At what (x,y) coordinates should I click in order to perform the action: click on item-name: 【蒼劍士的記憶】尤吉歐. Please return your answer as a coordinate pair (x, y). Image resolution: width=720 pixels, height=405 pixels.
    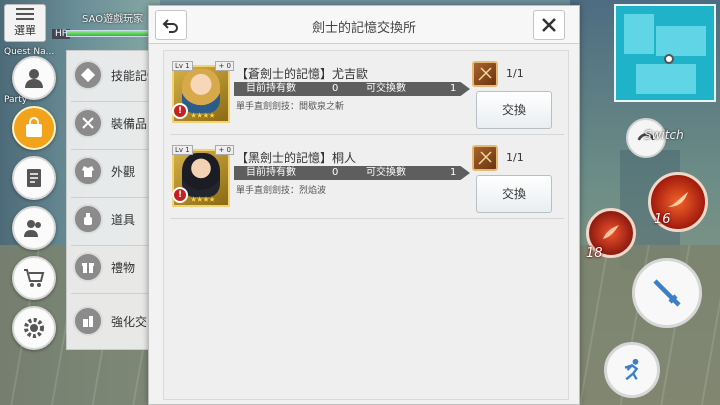
    Looking at the image, I should click on (302, 74).